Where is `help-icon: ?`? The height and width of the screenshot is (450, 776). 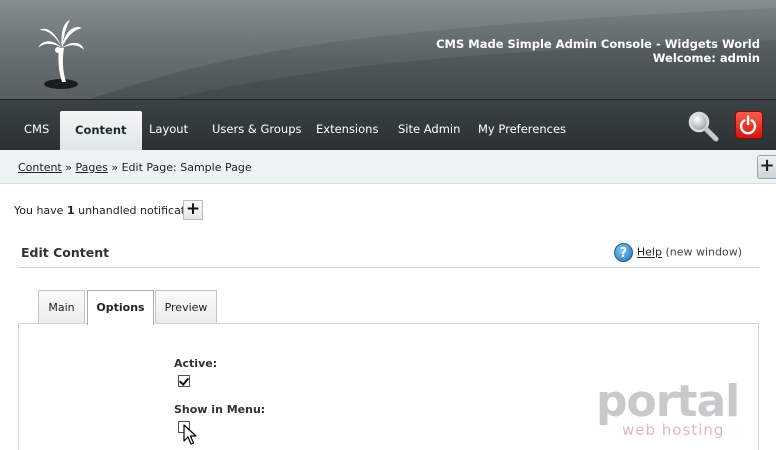 help-icon: ? is located at coordinates (623, 252).